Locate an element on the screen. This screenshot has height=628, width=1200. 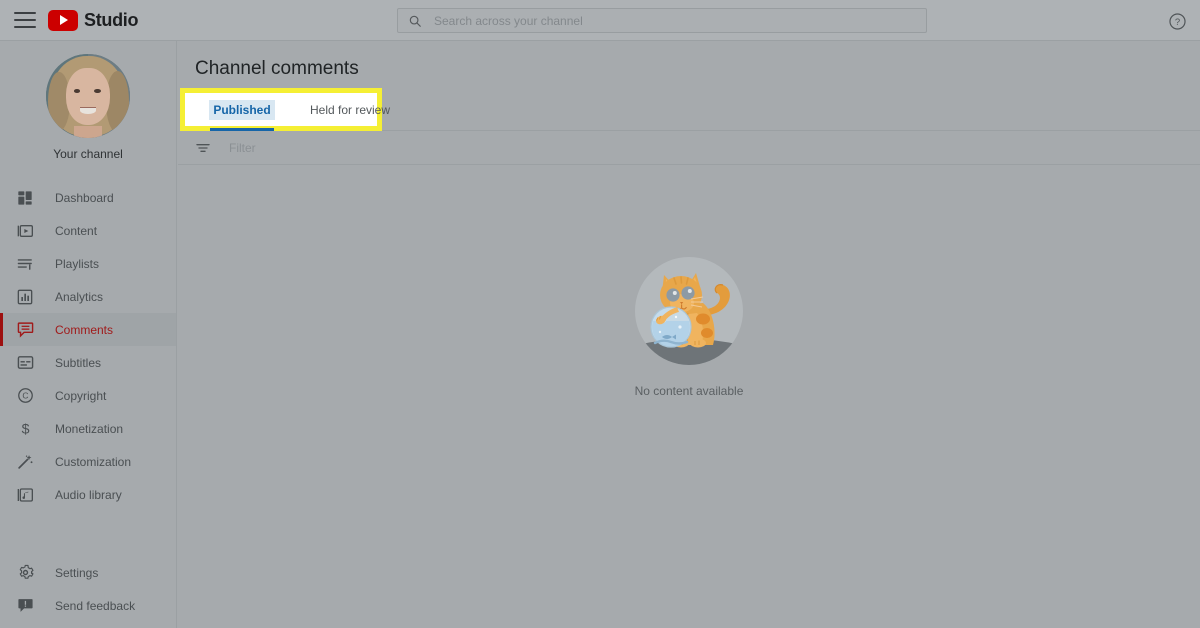
empty-state-message: No content available is located at coordinates (689, 391).